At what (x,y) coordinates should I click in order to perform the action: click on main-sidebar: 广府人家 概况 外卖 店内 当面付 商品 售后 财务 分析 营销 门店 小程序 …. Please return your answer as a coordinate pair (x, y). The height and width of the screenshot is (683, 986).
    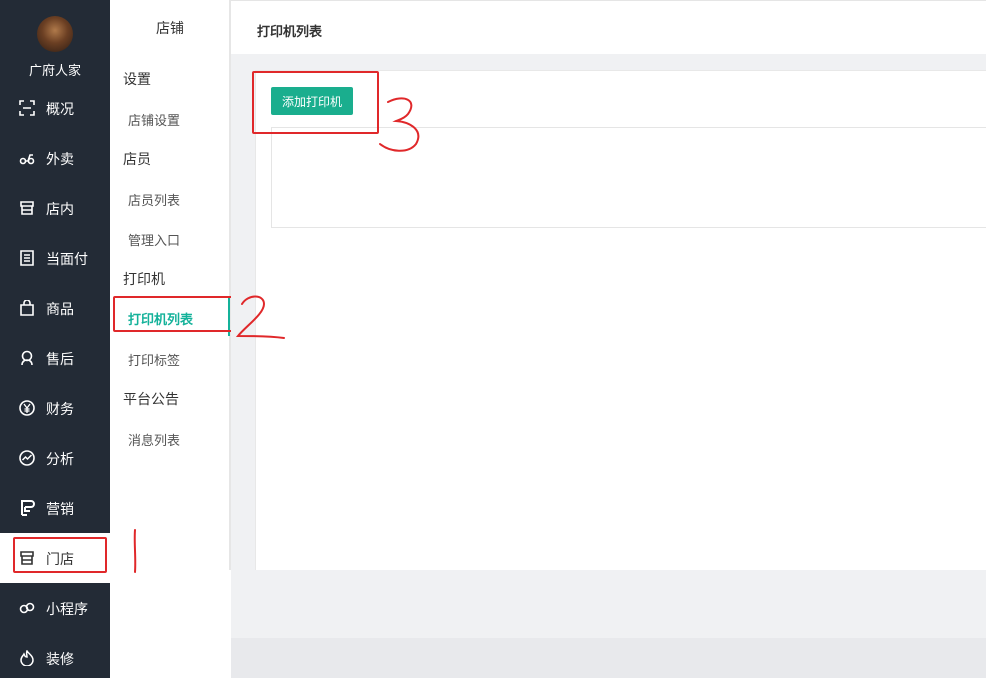
    Looking at the image, I should click on (55, 339).